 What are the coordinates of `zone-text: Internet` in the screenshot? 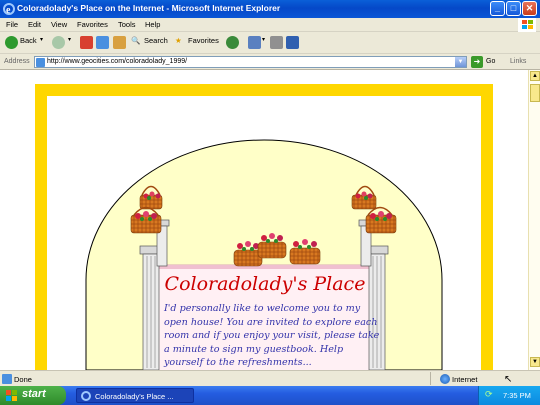 It's located at (465, 379).